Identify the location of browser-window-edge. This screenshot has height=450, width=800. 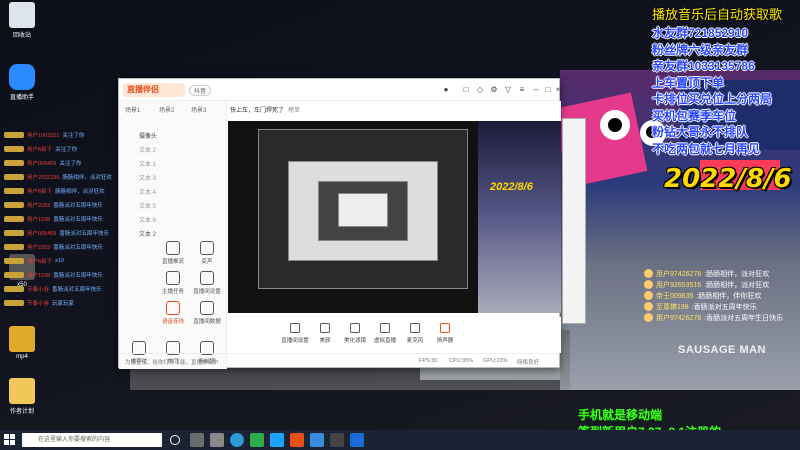
(574, 221).